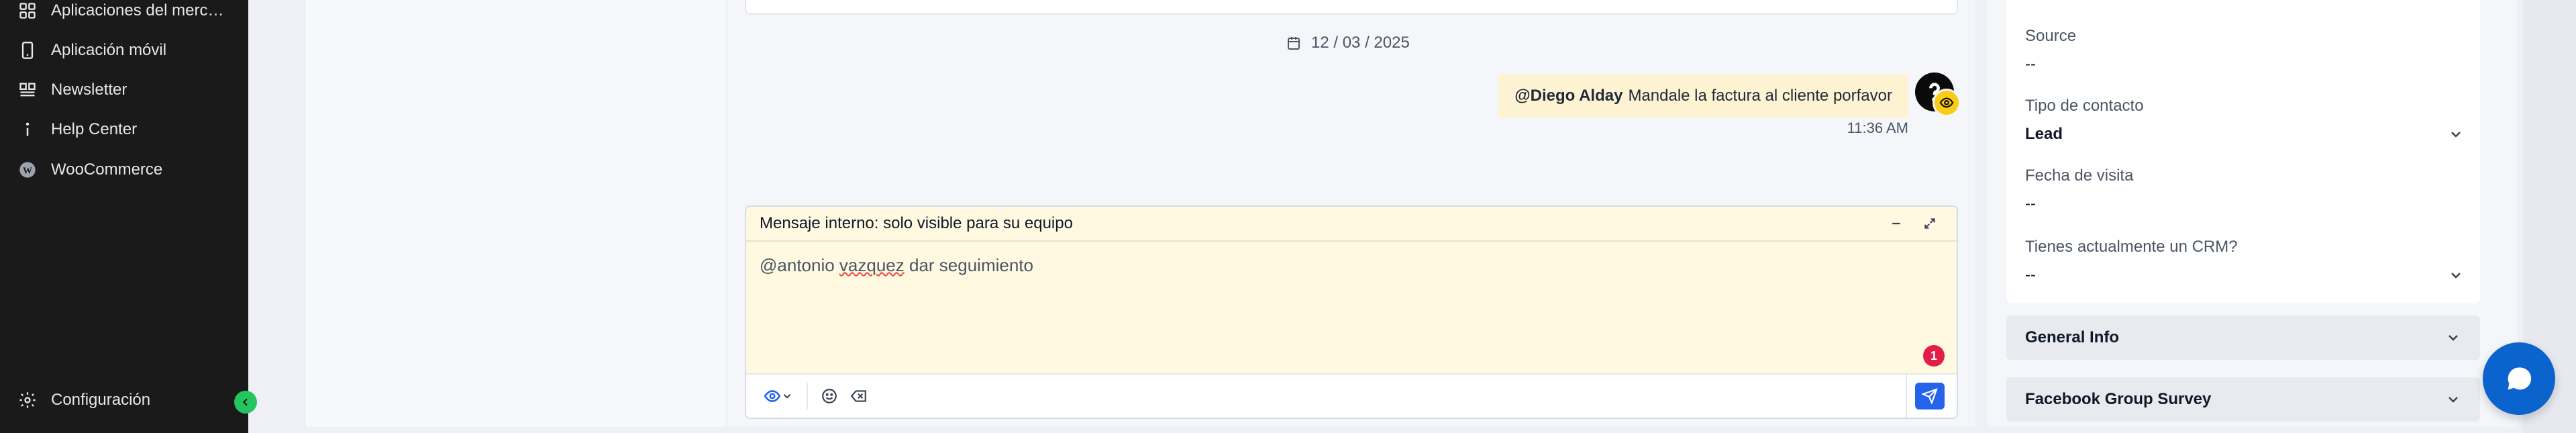 The height and width of the screenshot is (433, 2576). I want to click on send-button, so click(1930, 396).